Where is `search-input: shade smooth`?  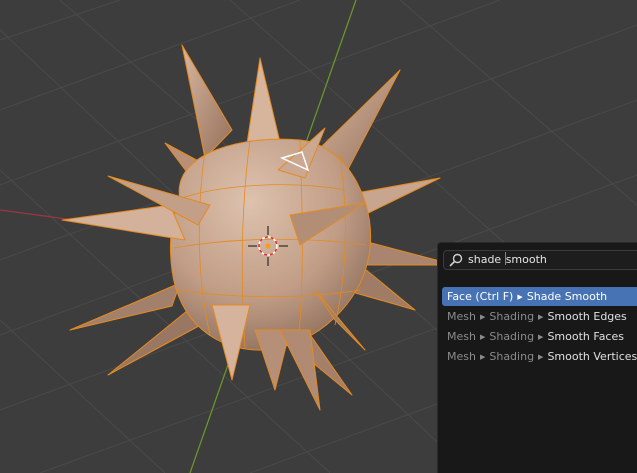 search-input: shade smooth is located at coordinates (540, 260).